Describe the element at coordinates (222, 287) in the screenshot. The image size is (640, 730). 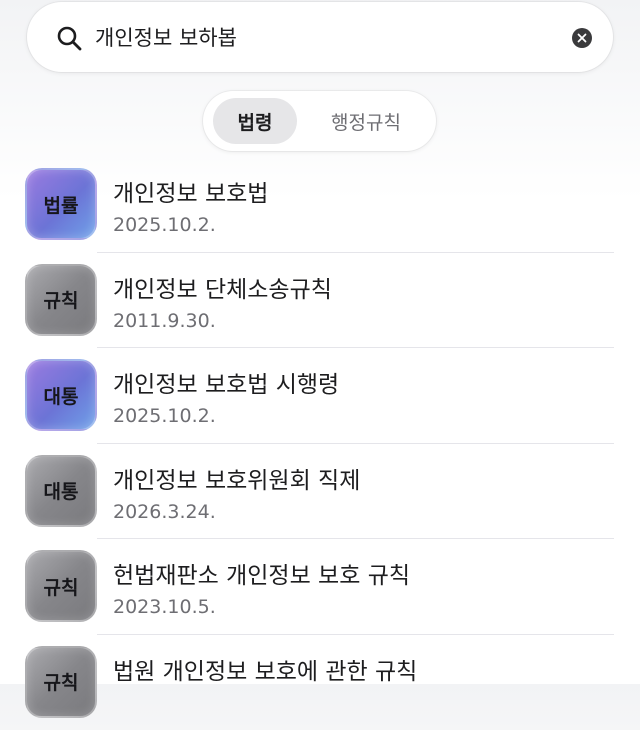
I see `list-item-title: 개인정보 단체소송규칙` at that location.